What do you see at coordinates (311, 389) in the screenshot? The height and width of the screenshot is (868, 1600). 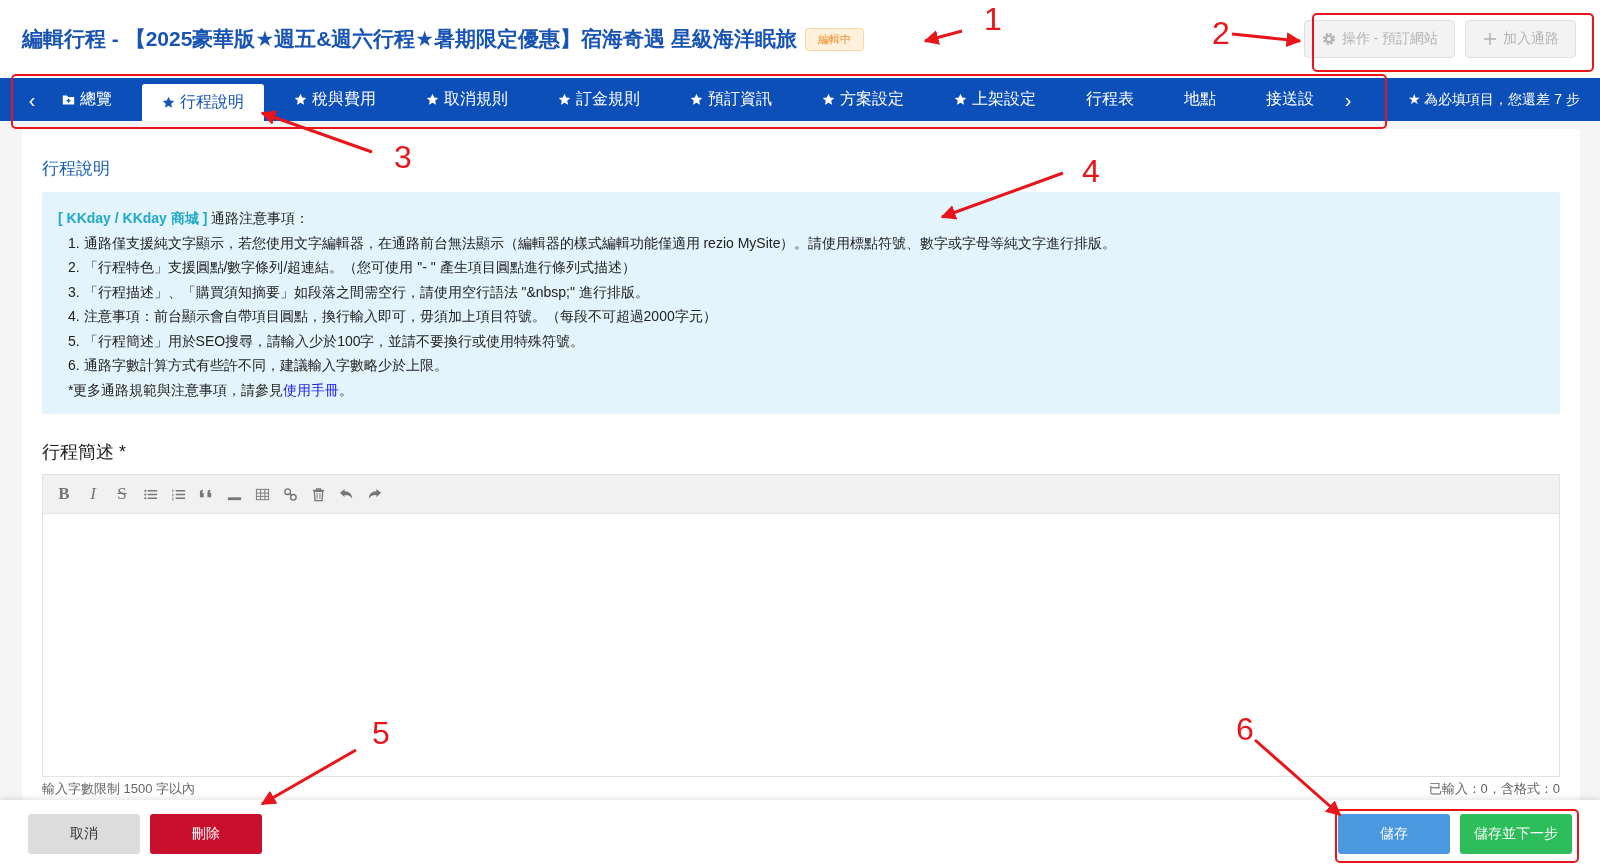 I see `manual-link: 使用手冊` at bounding box center [311, 389].